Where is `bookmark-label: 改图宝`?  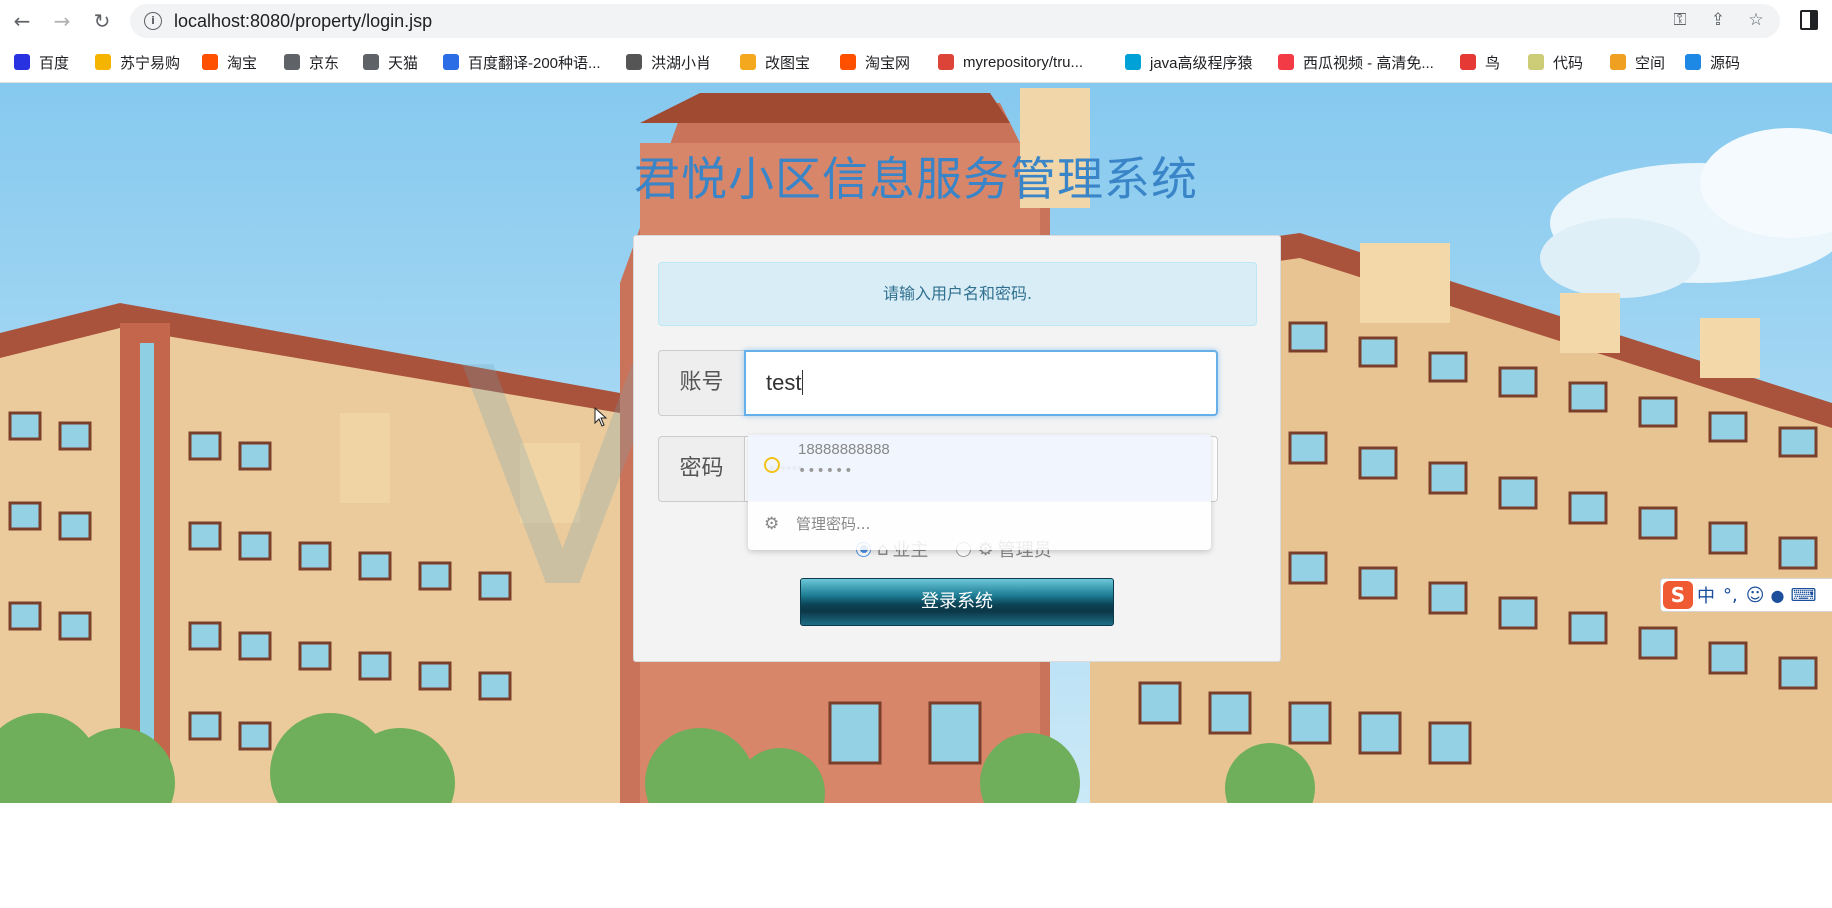
bookmark-label: 改图宝 is located at coordinates (788, 63).